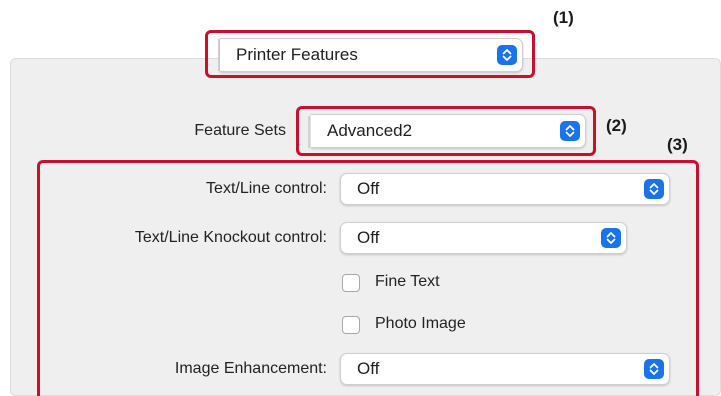 The image size is (721, 396). Describe the element at coordinates (266, 188) in the screenshot. I see `text-line-control-label: Text/Line control:` at that location.